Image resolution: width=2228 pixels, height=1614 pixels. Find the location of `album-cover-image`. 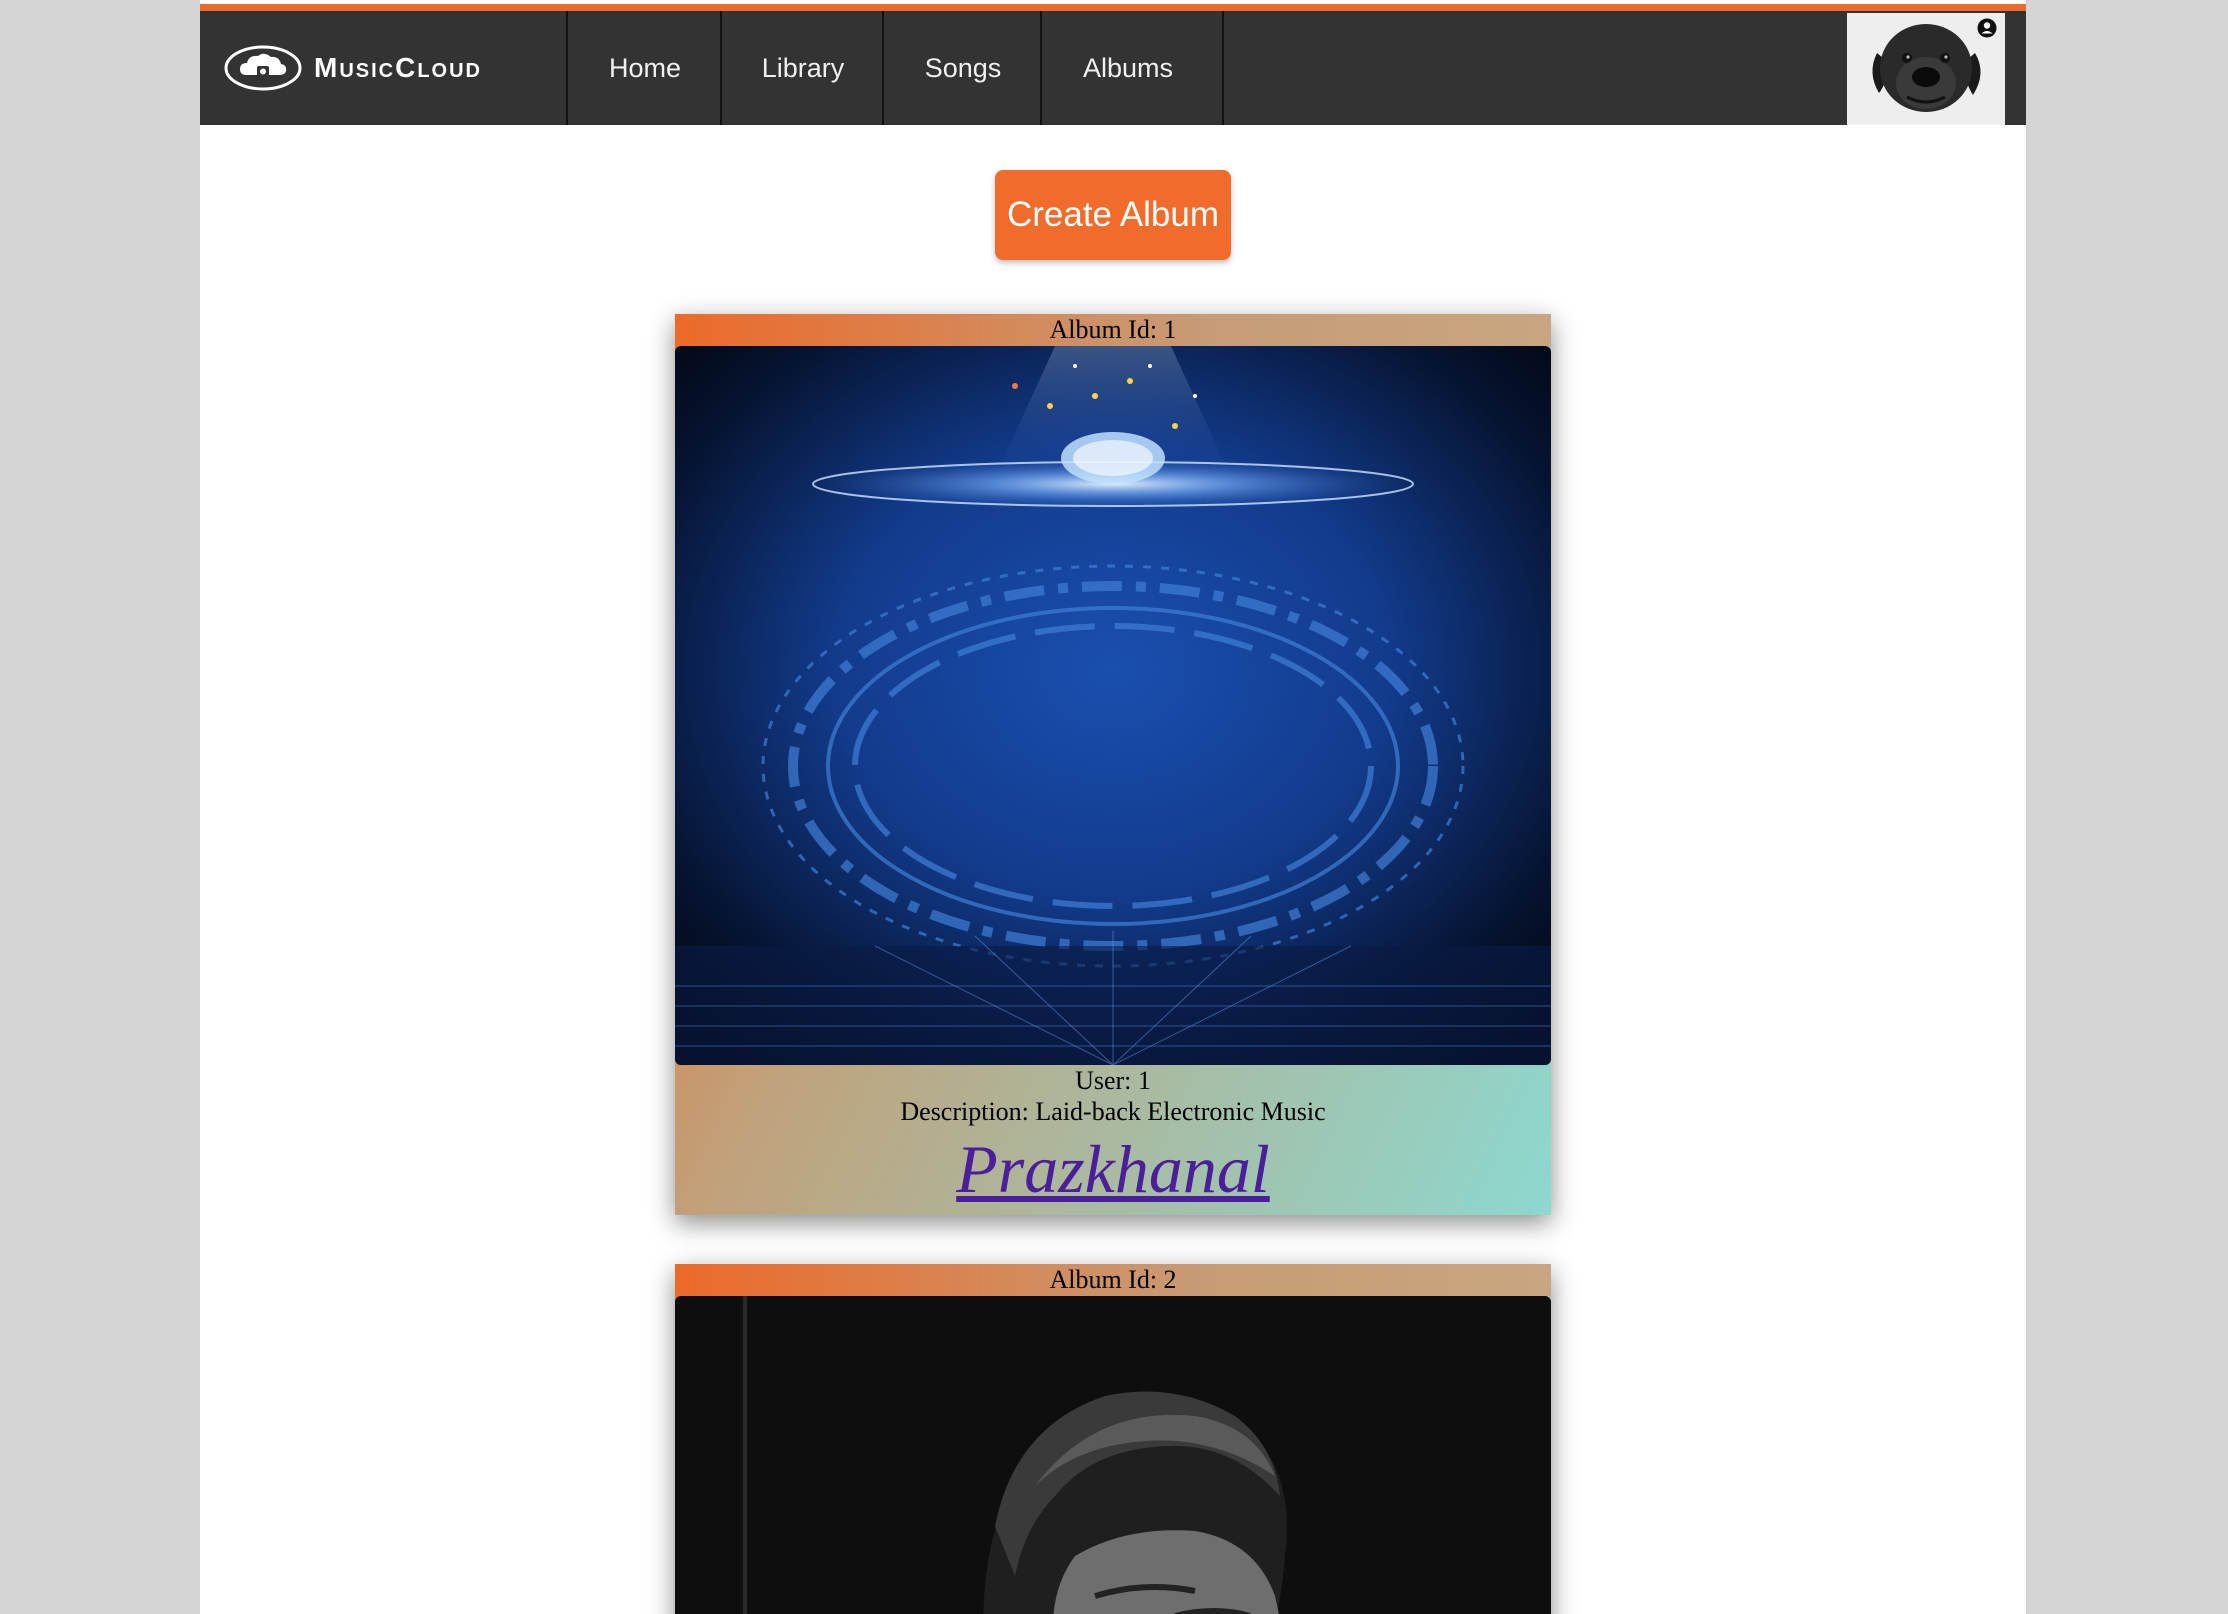

album-cover-image is located at coordinates (1113, 1455).